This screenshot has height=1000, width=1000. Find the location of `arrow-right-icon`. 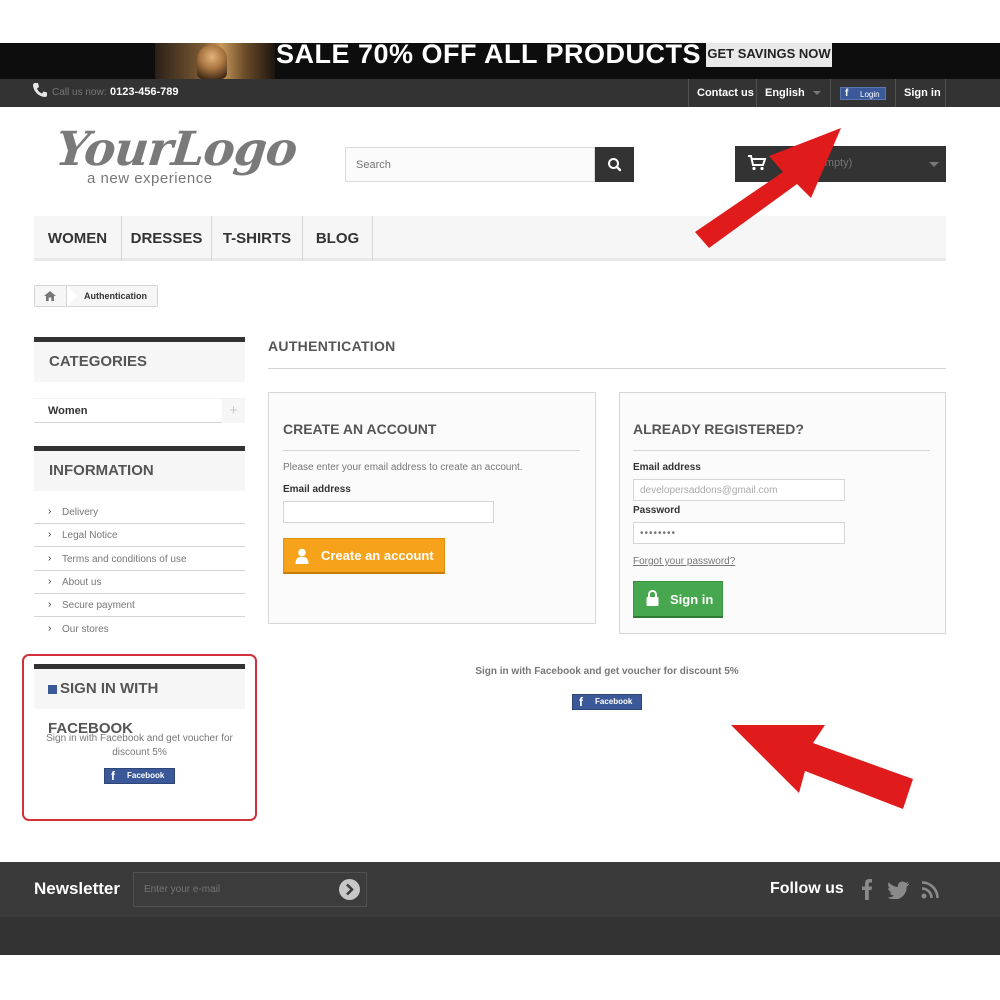

arrow-right-icon is located at coordinates (350, 889).